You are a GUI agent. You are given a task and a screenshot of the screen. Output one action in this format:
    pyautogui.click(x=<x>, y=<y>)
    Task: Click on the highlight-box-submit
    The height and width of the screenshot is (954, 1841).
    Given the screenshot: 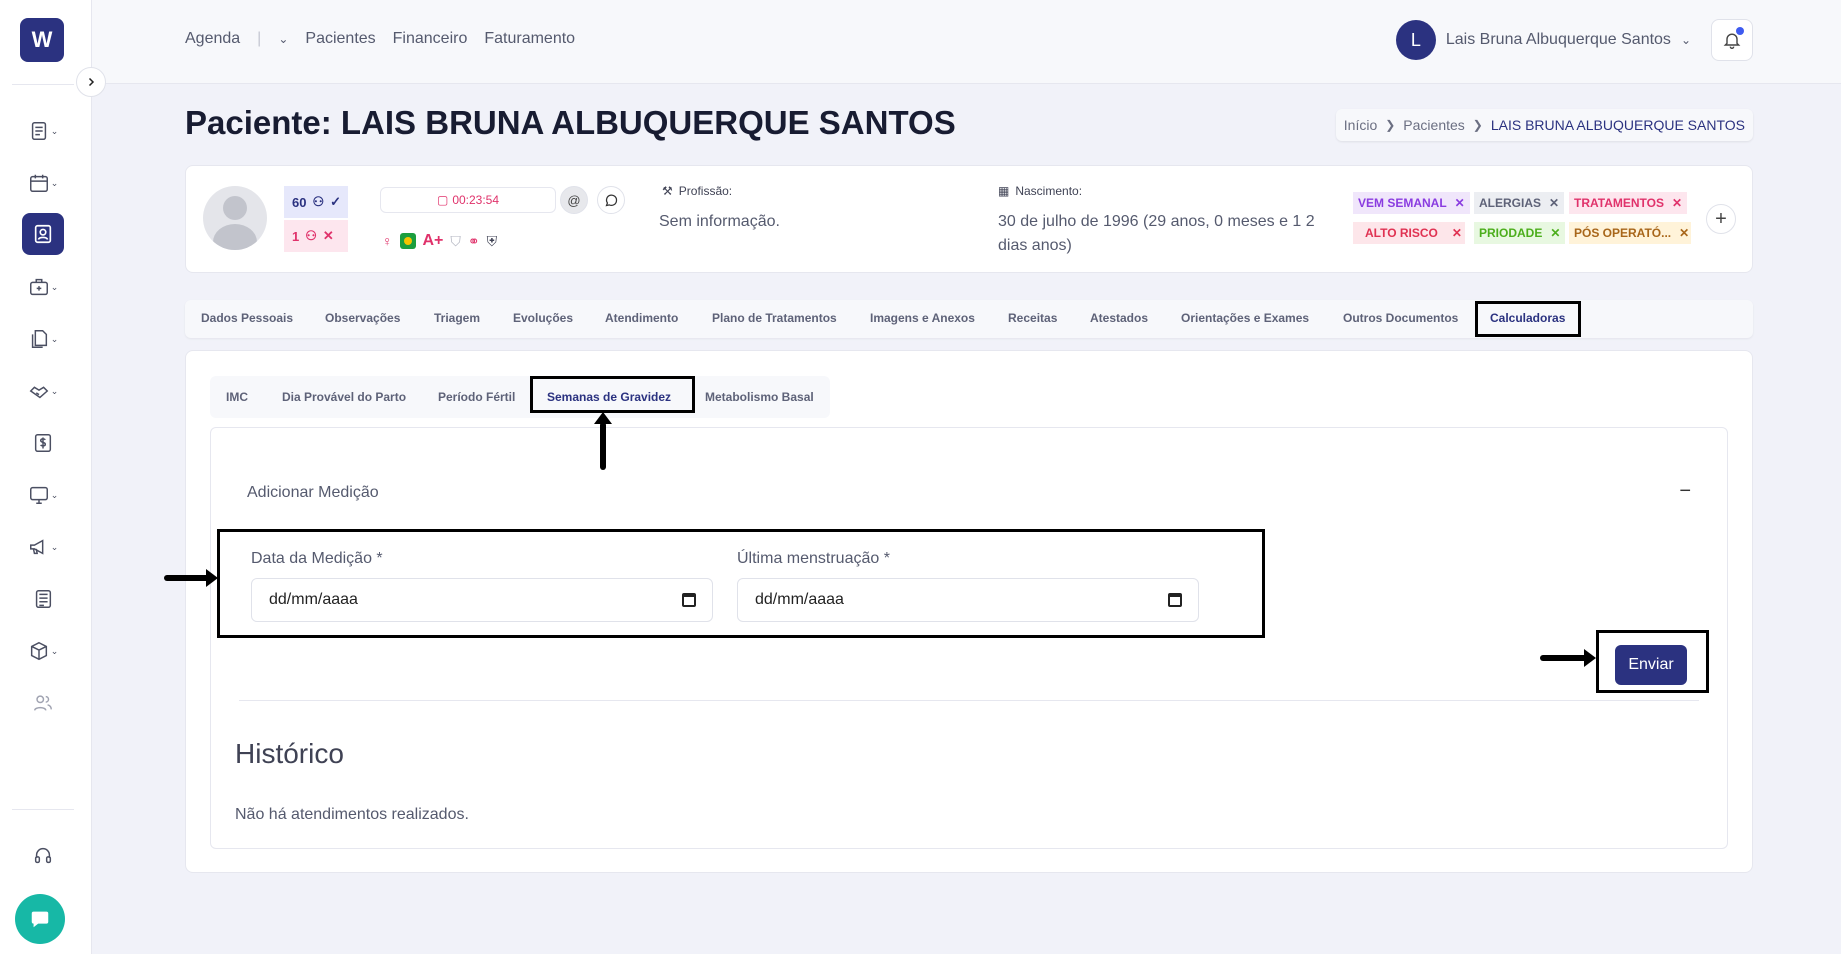 What is the action you would take?
    pyautogui.click(x=1652, y=661)
    